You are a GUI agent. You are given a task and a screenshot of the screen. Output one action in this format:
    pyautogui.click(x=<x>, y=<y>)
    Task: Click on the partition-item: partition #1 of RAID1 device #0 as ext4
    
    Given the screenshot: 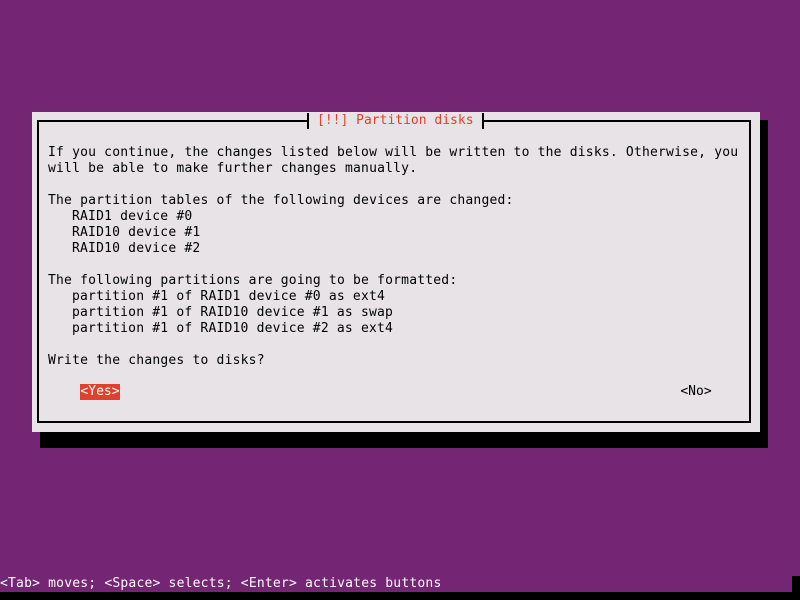 What is the action you would take?
    pyautogui.click(x=229, y=296)
    